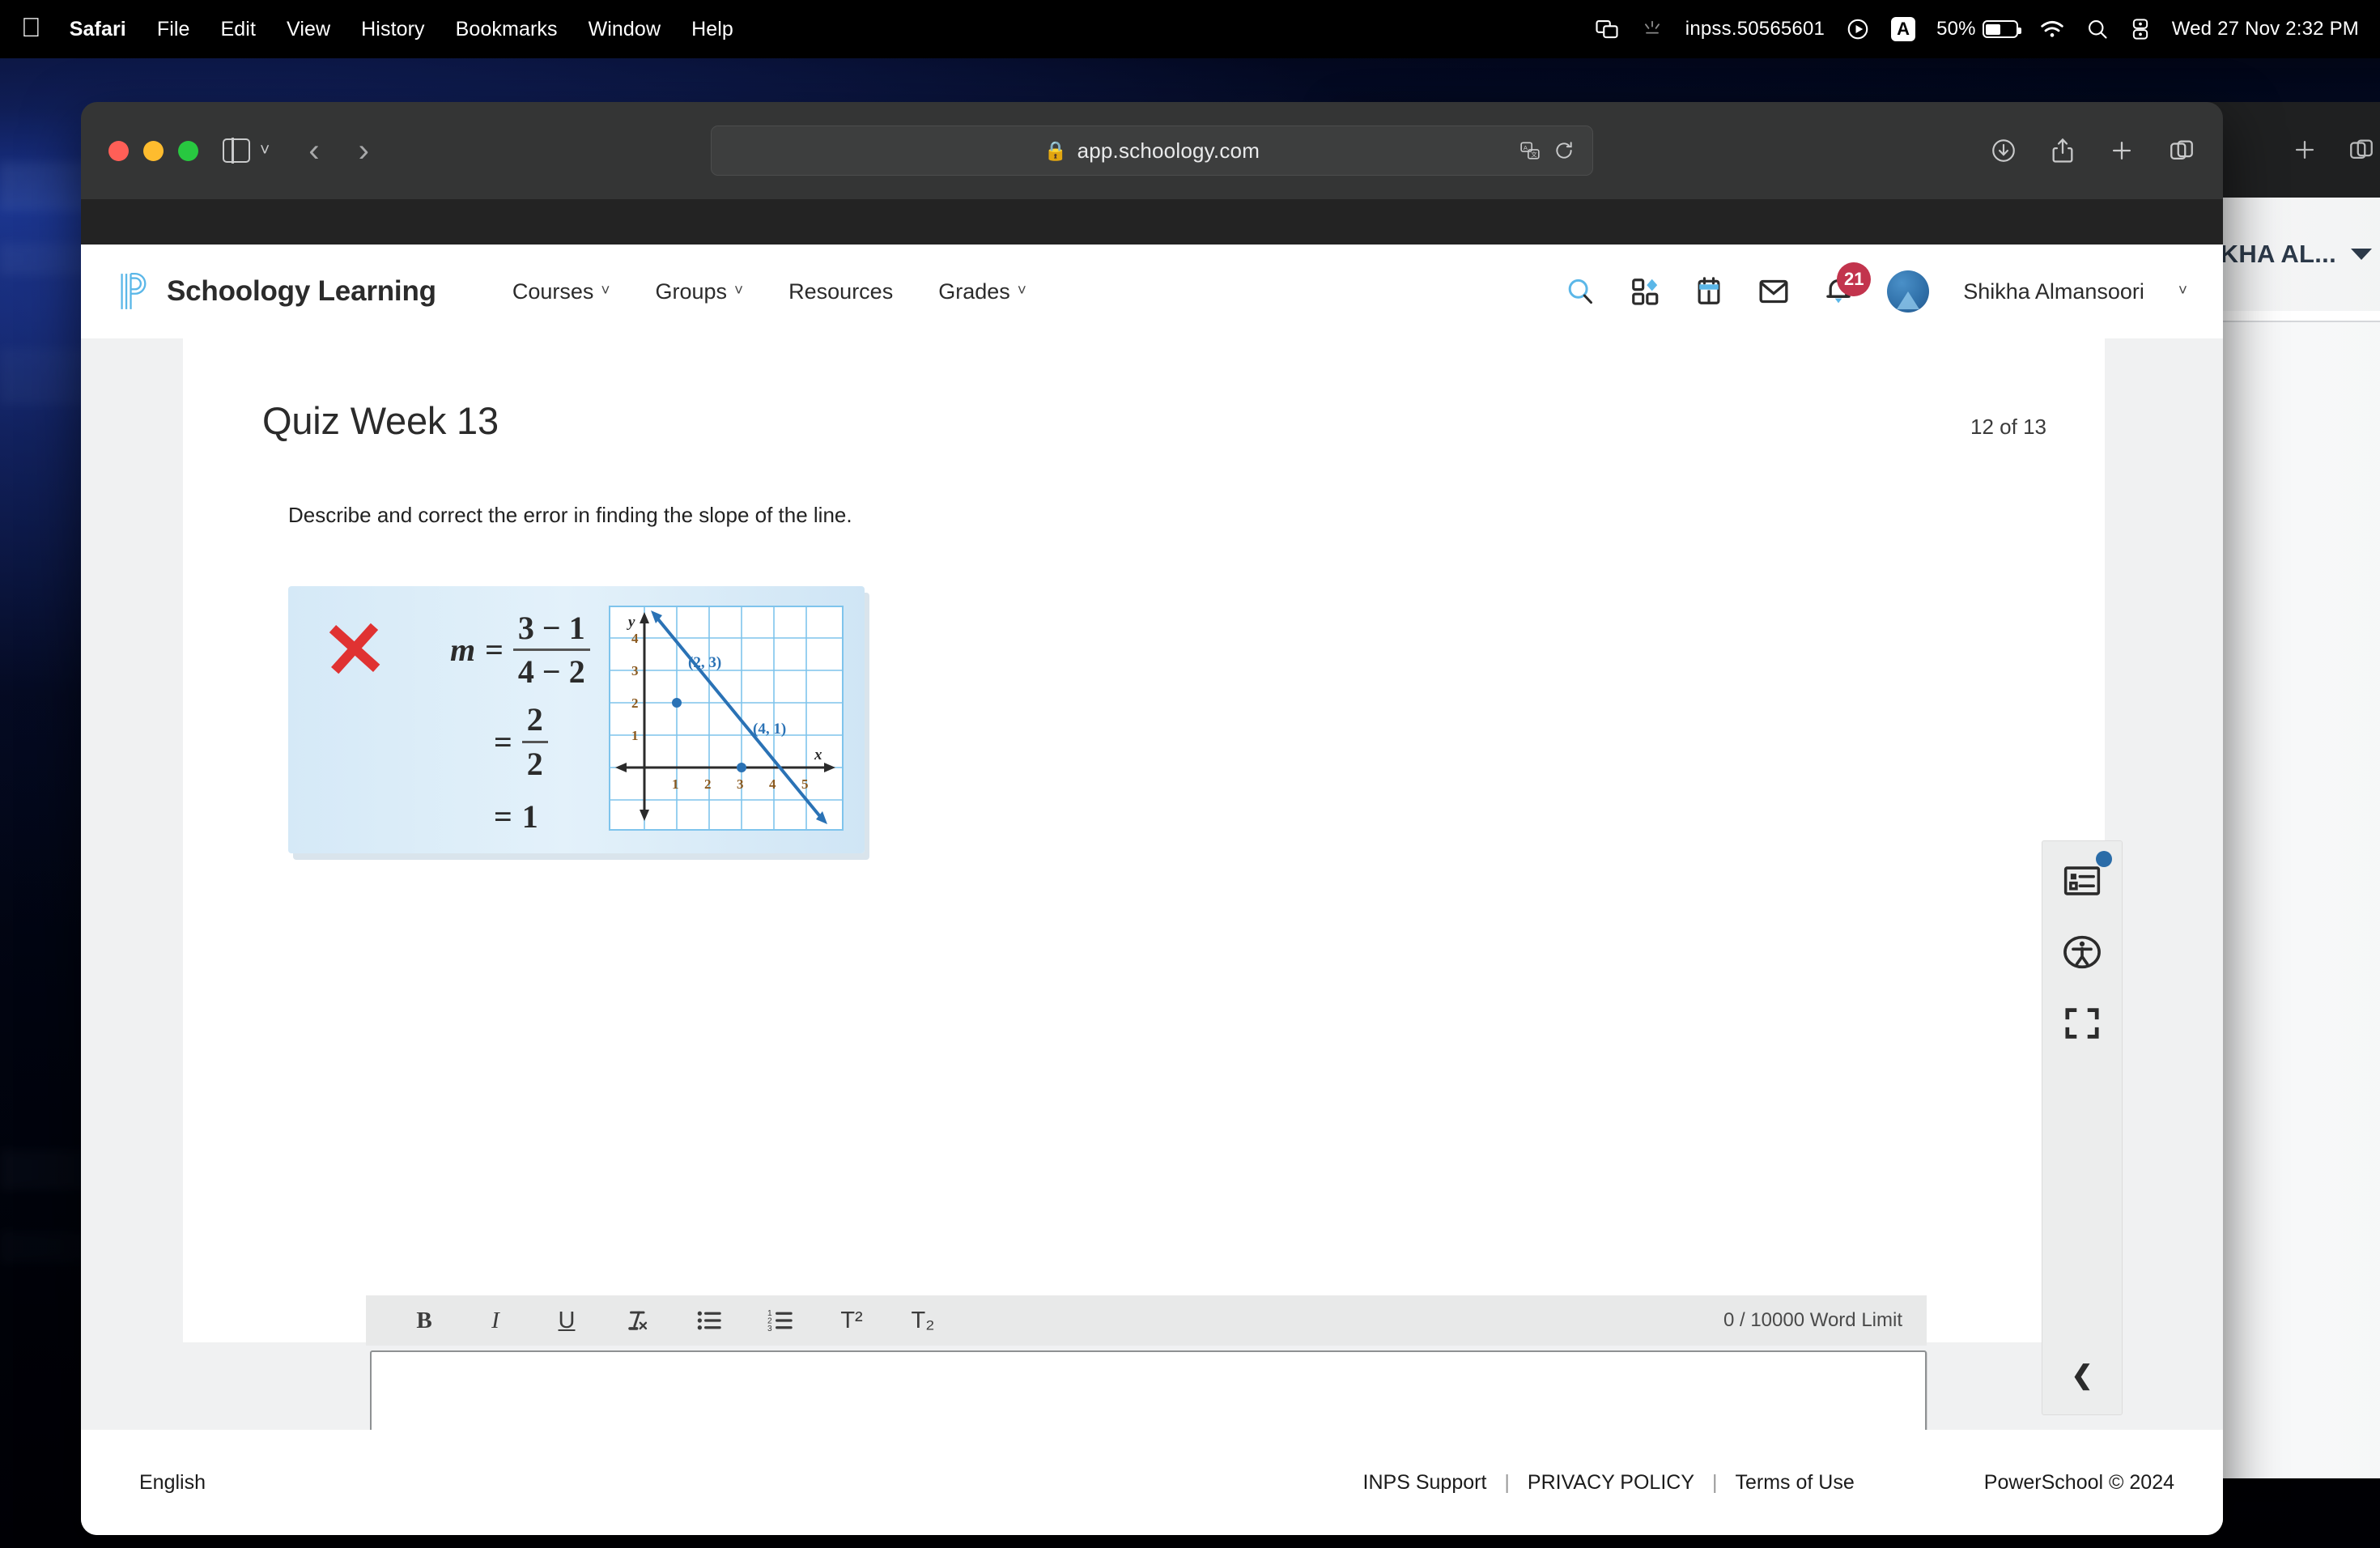 The width and height of the screenshot is (2380, 1548). I want to click on schoology-brand: Schoology Learning, so click(277, 291).